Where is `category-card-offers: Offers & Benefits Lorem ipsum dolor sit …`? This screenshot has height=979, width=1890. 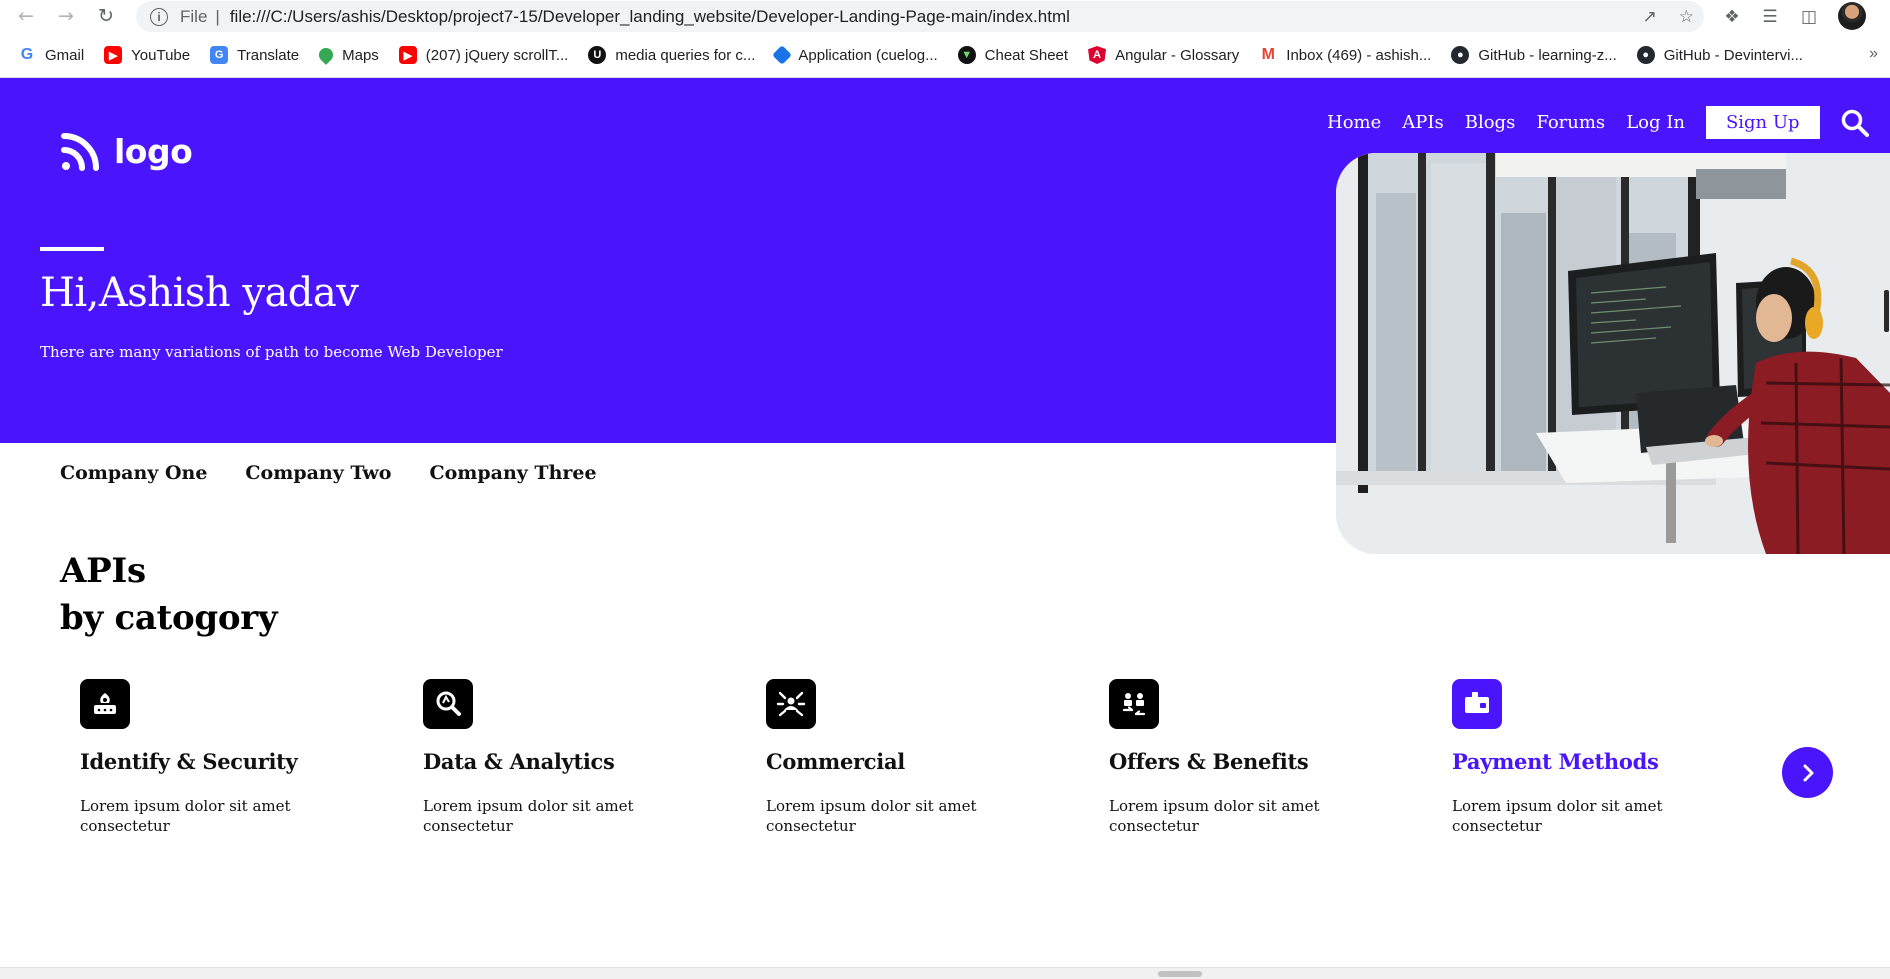
category-card-offers: Offers & Benefits Lorem ipsum dolor sit … is located at coordinates (1259, 757).